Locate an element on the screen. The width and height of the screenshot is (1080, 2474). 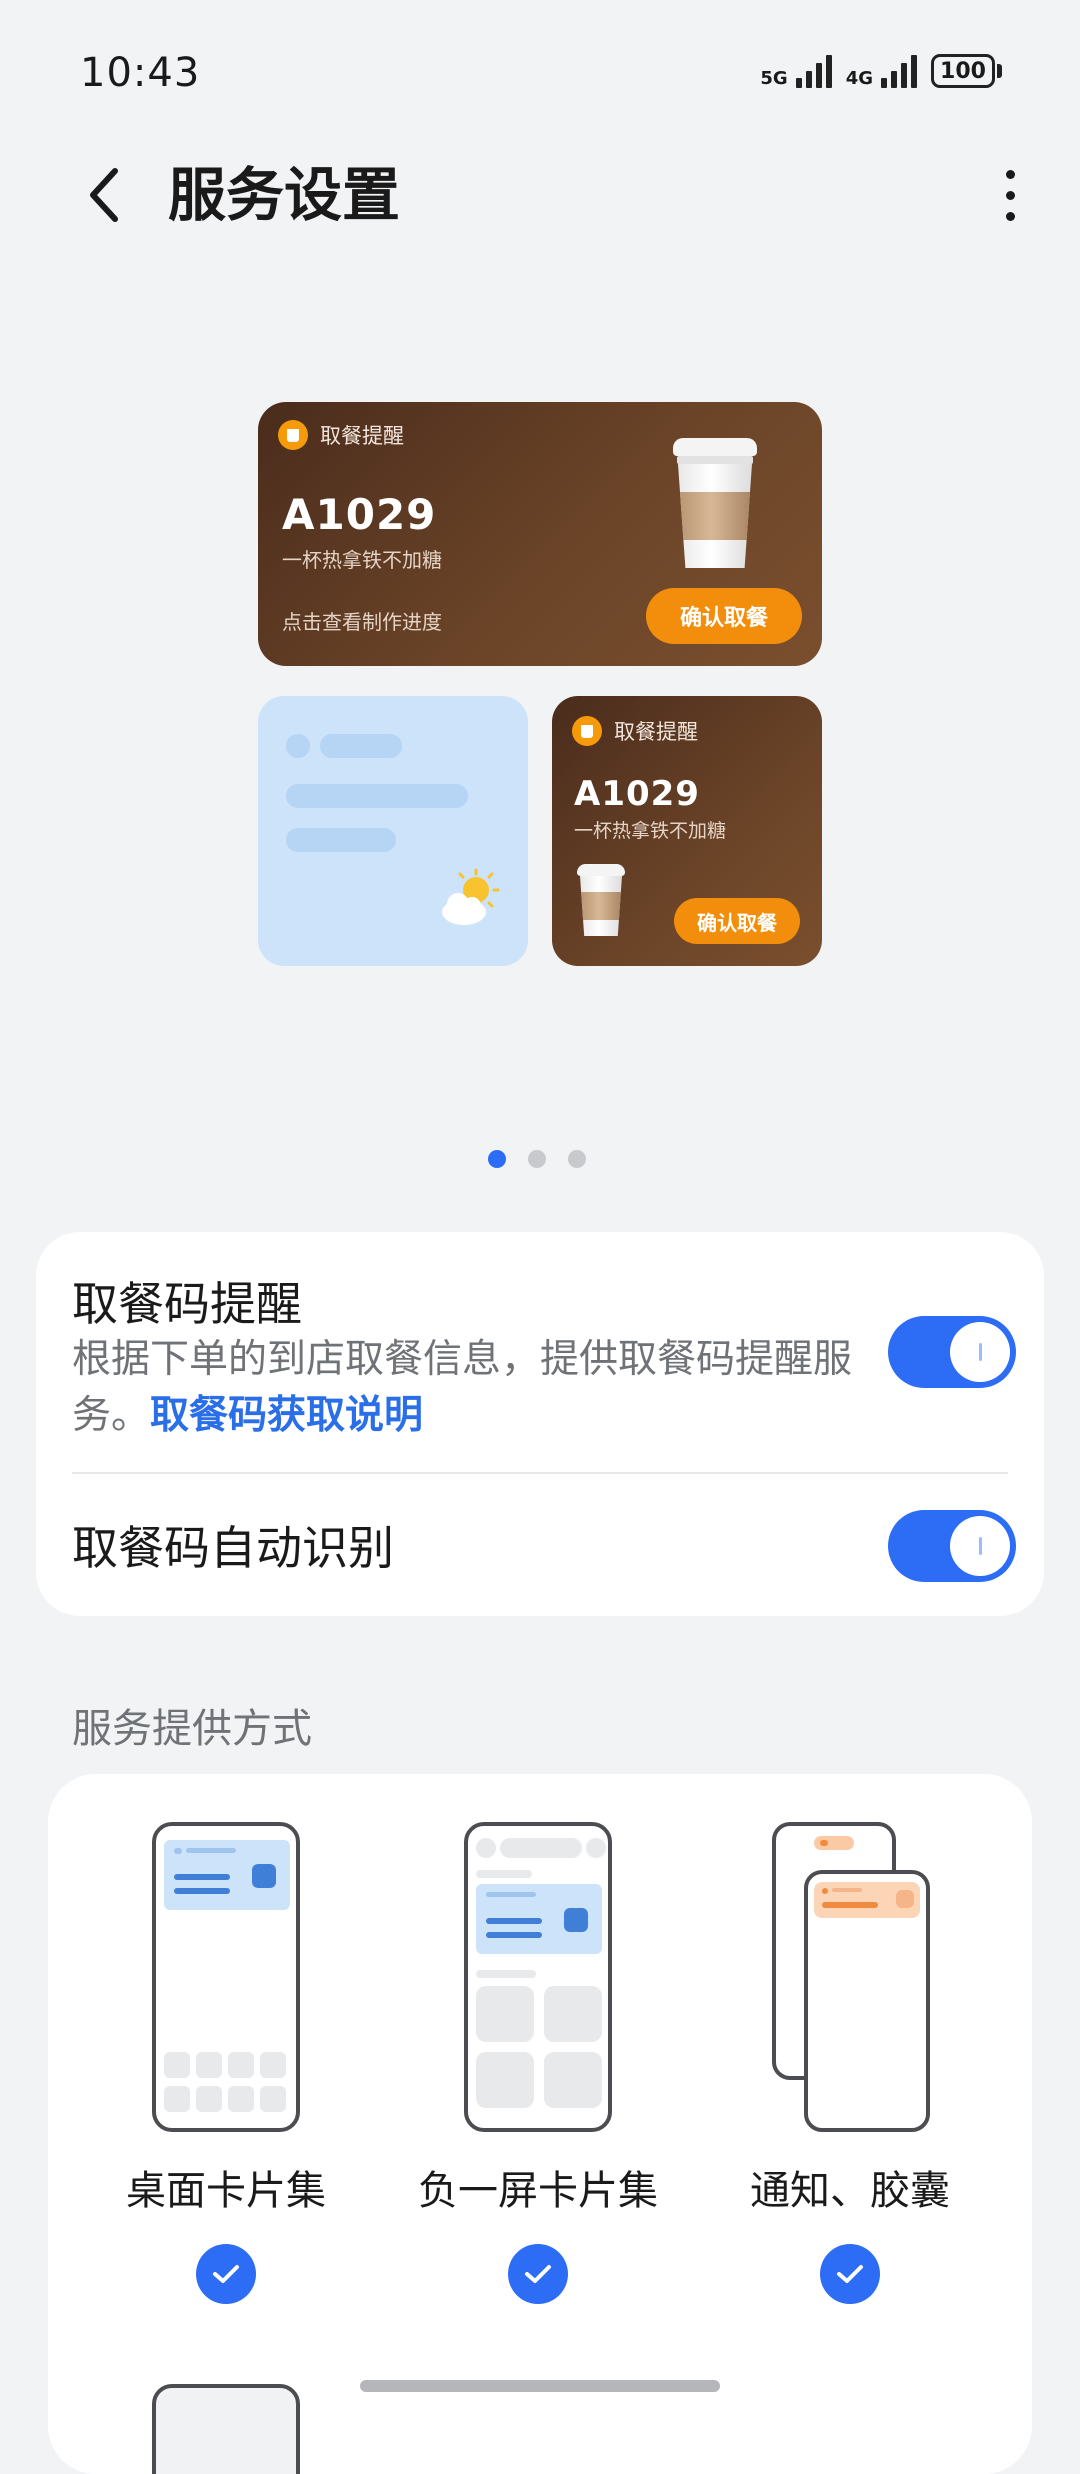
status-time: 10:43 is located at coordinates (140, 73).